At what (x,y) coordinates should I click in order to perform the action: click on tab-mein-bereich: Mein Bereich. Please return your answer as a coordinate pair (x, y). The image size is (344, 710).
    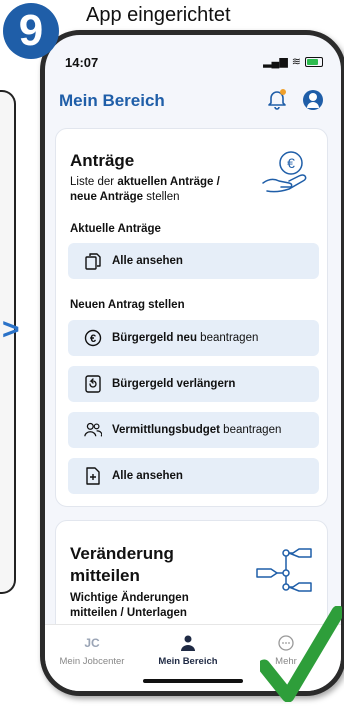
    Looking at the image, I should click on (188, 650).